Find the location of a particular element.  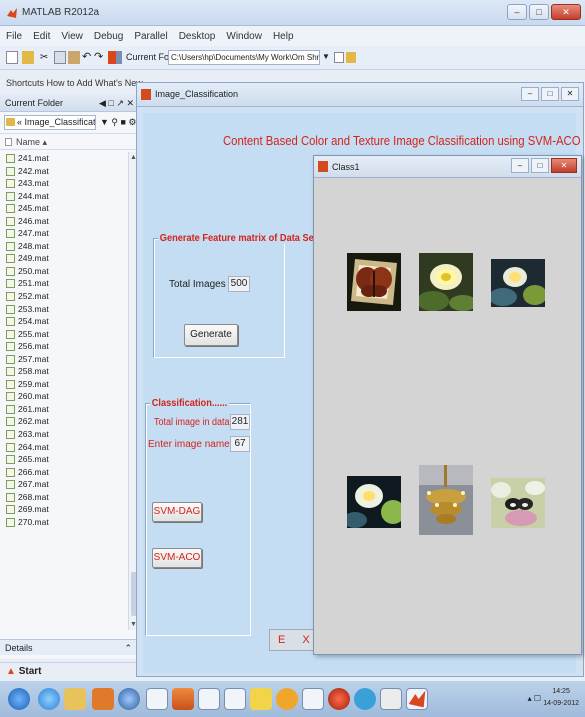

calculator-icon is located at coordinates (391, 699).